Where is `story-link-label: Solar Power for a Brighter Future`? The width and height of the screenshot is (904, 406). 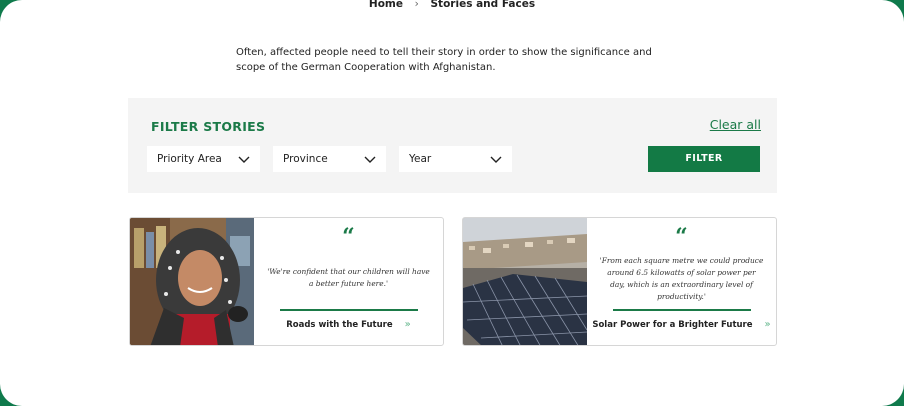 story-link-label: Solar Power for a Brighter Future is located at coordinates (672, 325).